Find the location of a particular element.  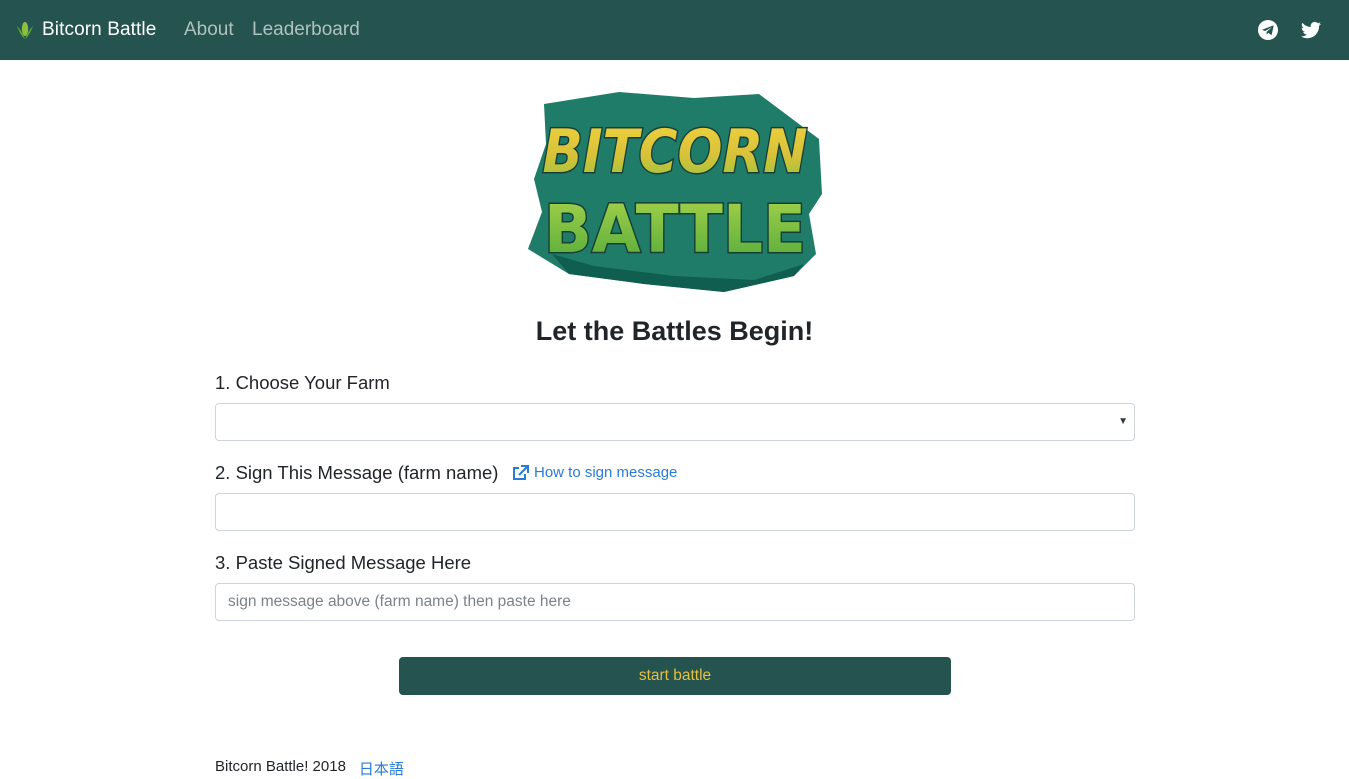

logo-line2: BATTLE is located at coordinates (675, 229).